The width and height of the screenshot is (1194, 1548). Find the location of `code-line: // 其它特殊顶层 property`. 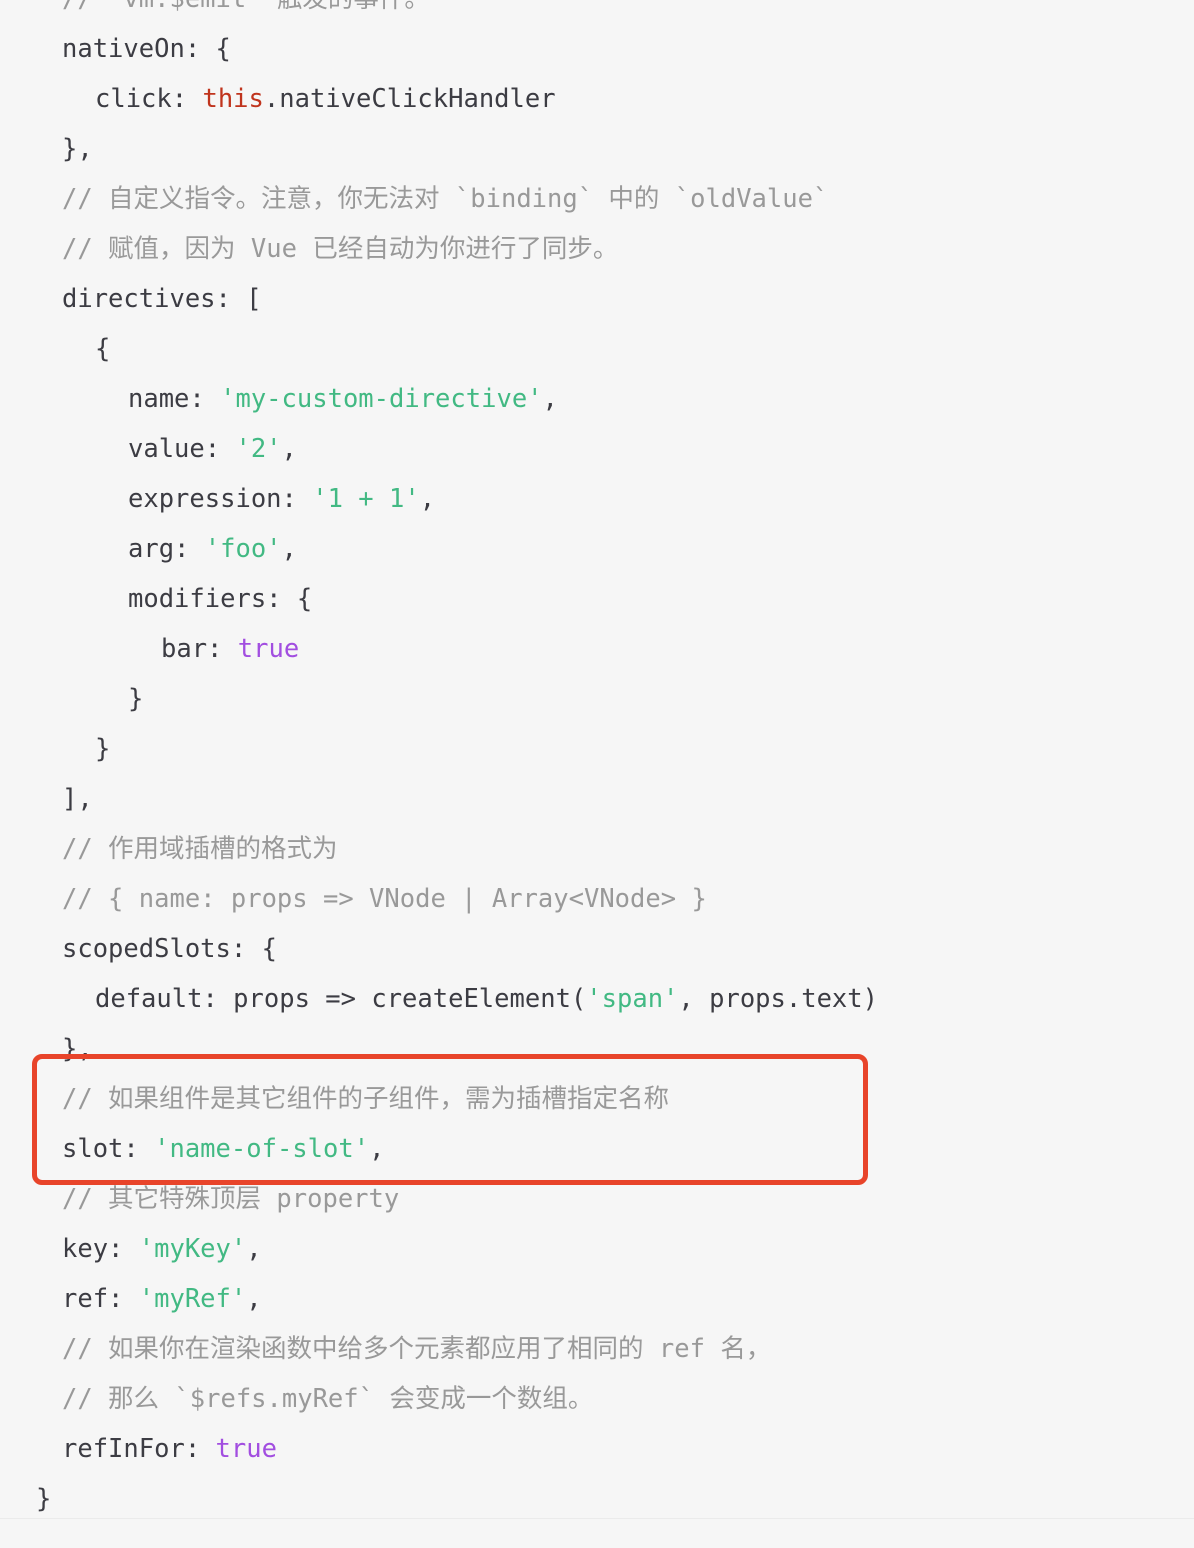

code-line: // 其它特殊顶层 property is located at coordinates (628, 1199).